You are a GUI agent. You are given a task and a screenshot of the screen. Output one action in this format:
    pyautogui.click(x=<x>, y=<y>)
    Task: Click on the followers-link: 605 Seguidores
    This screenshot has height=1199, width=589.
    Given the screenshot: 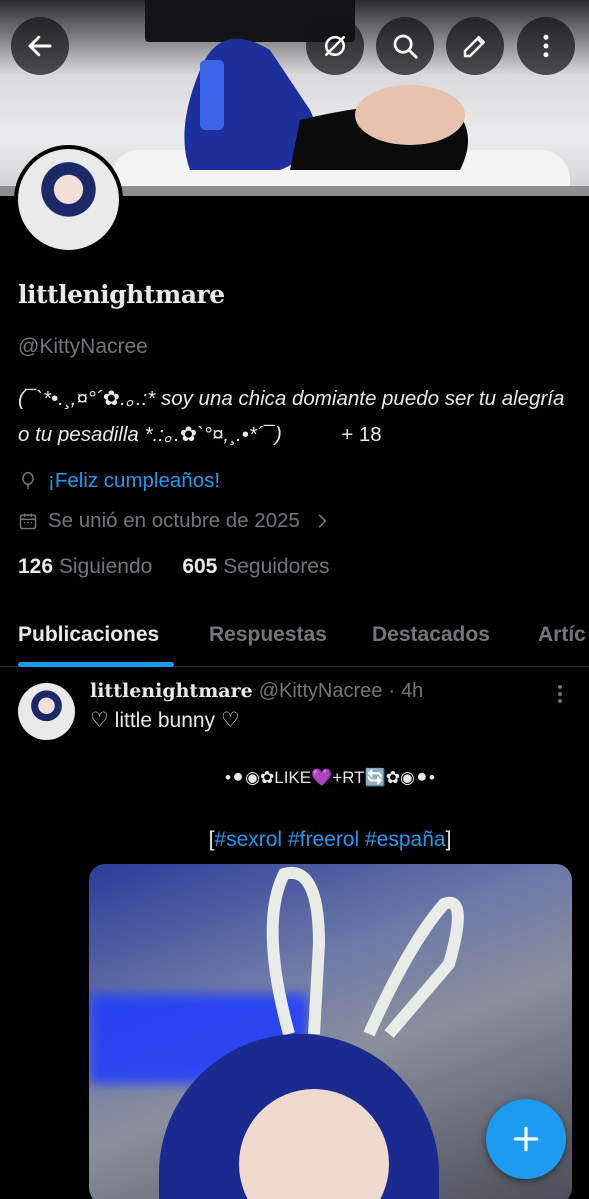 What is the action you would take?
    pyautogui.click(x=255, y=567)
    